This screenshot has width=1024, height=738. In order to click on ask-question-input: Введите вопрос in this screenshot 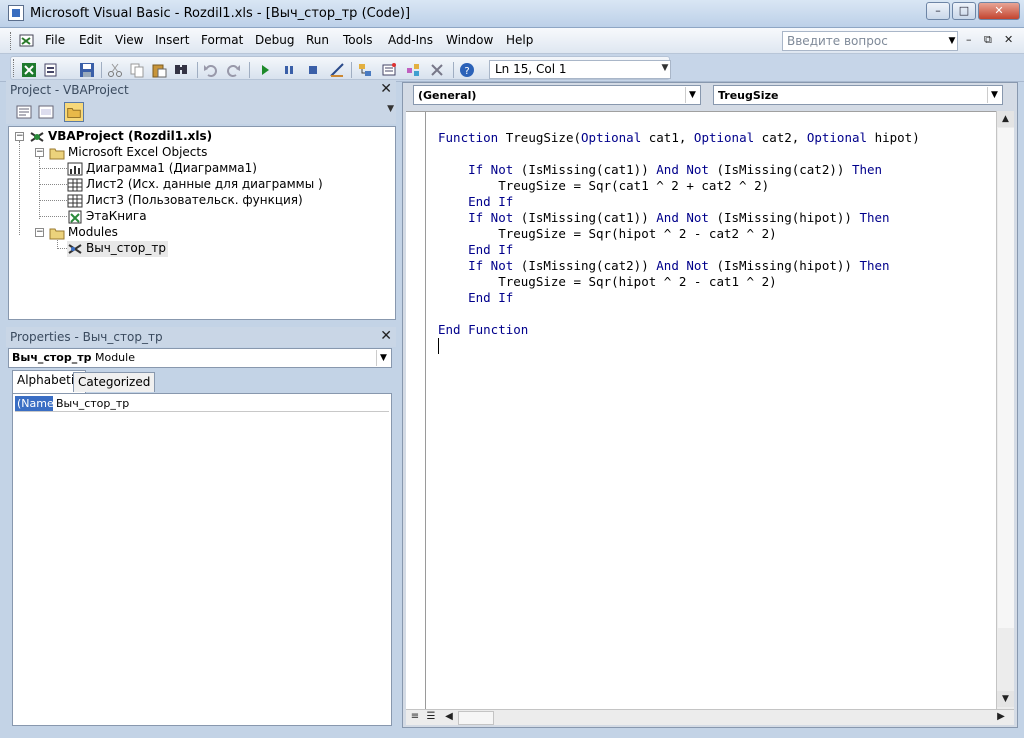, I will do `click(870, 41)`.